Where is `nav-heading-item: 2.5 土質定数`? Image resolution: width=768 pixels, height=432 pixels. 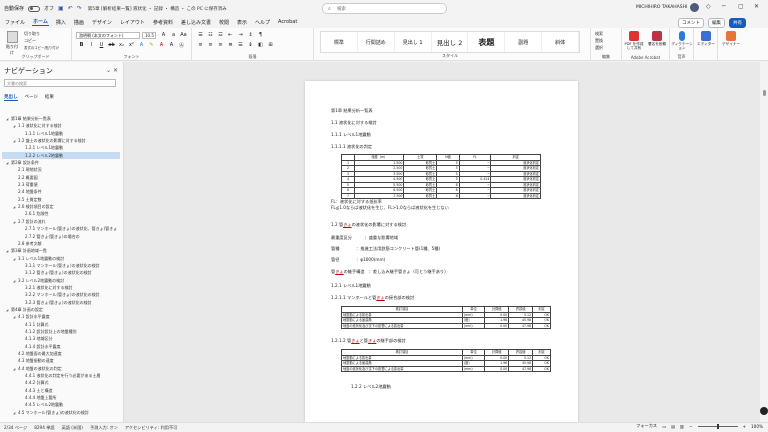 nav-heading-item: 2.5 土質定数 is located at coordinates (61, 199).